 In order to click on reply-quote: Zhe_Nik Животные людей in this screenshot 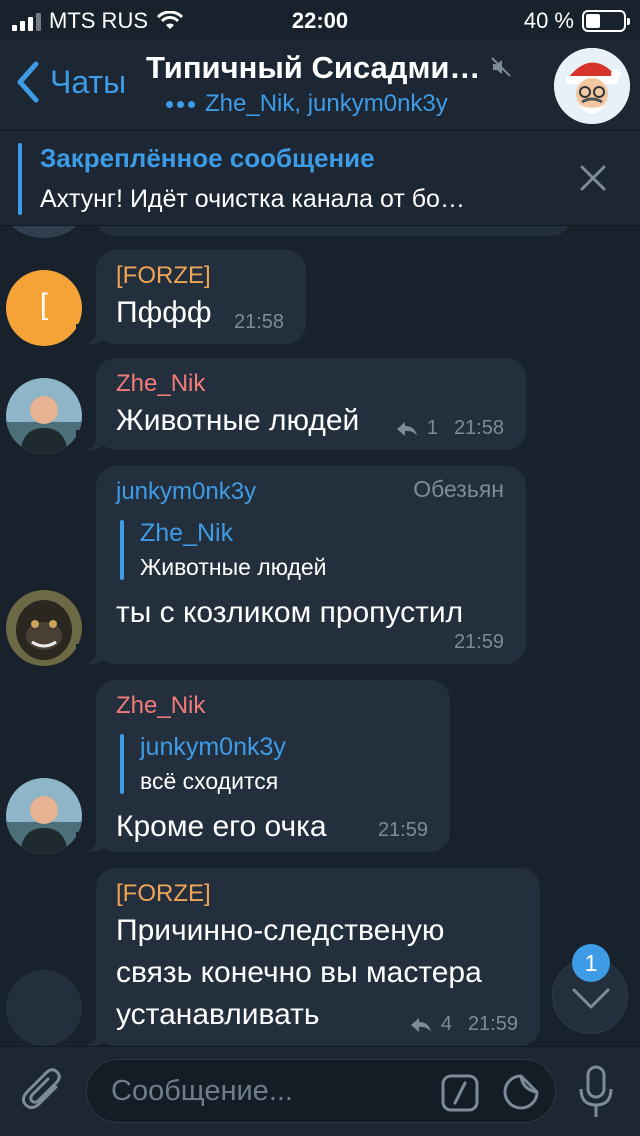, I will do `click(313, 550)`.